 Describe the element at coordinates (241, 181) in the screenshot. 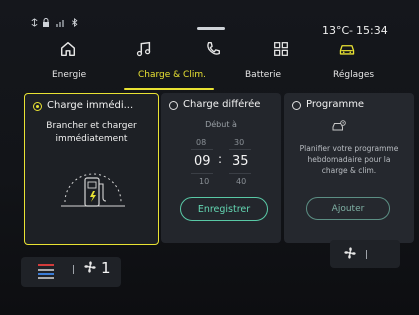

I see `minute-next: 40` at that location.